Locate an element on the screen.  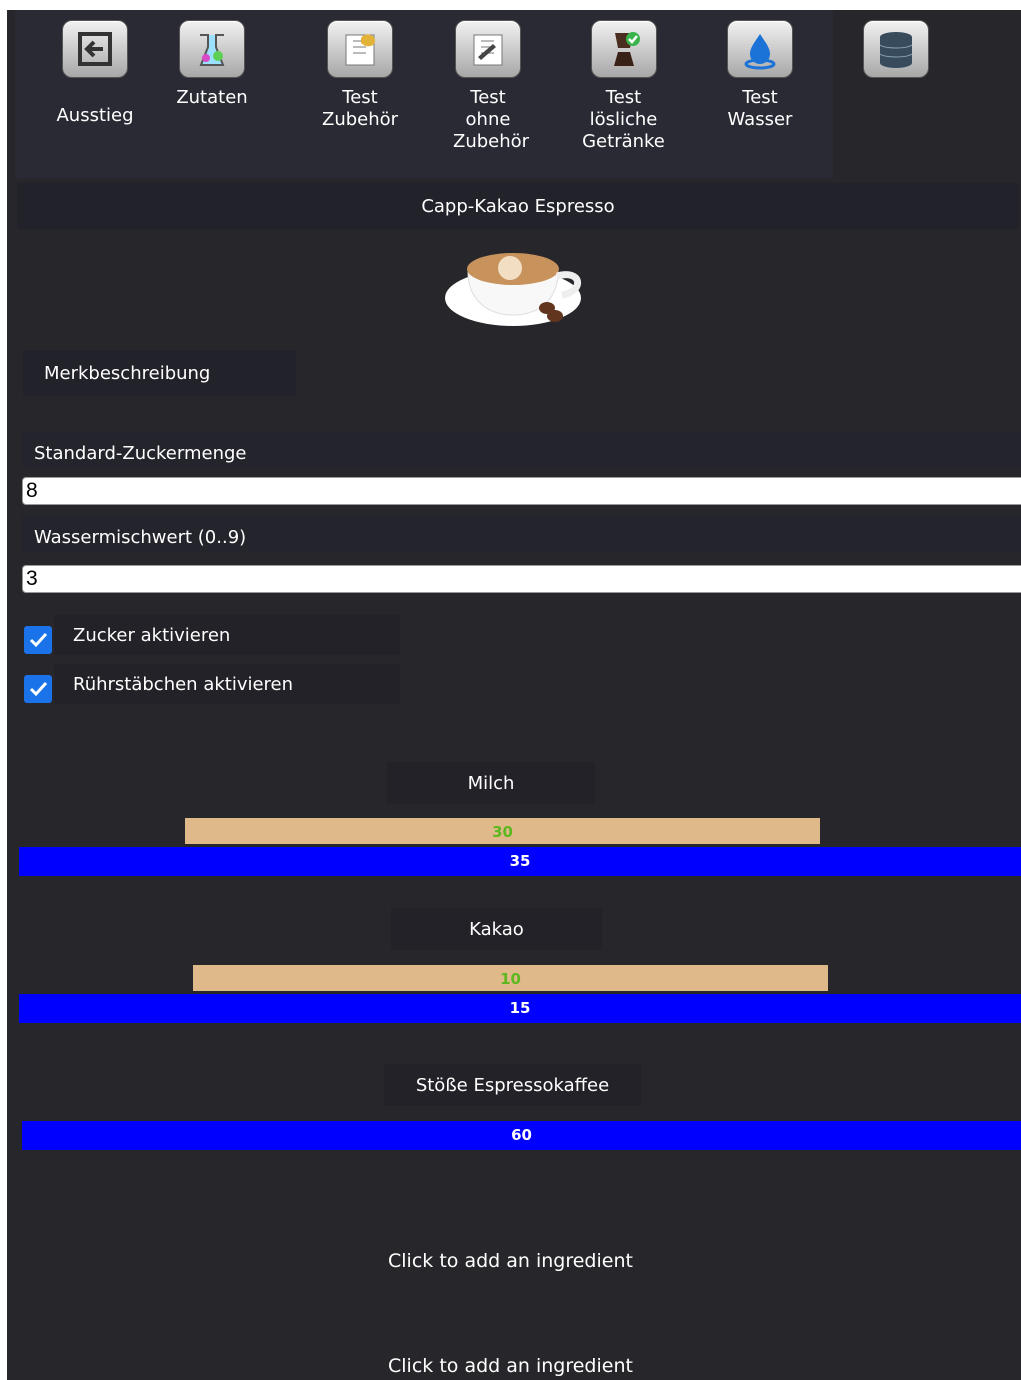
database-icon is located at coordinates (896, 49).